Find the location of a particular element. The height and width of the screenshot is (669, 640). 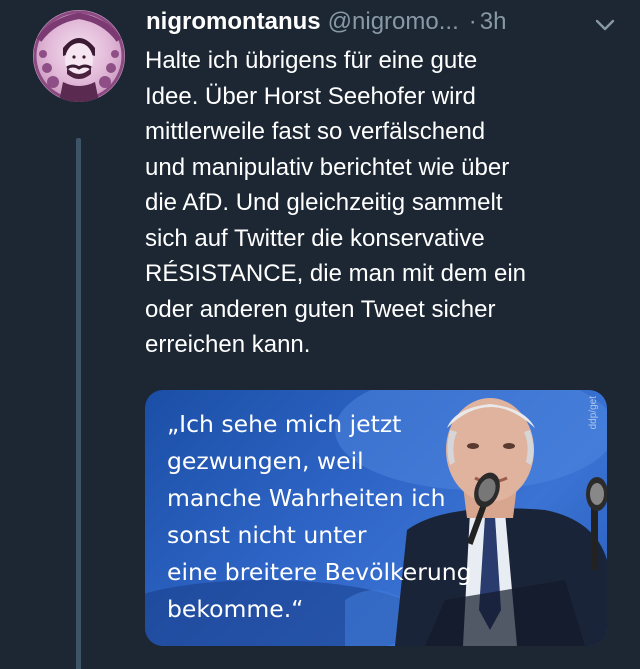

tweet-text-line: oder anderen guten Tweet sicher is located at coordinates (320, 309).